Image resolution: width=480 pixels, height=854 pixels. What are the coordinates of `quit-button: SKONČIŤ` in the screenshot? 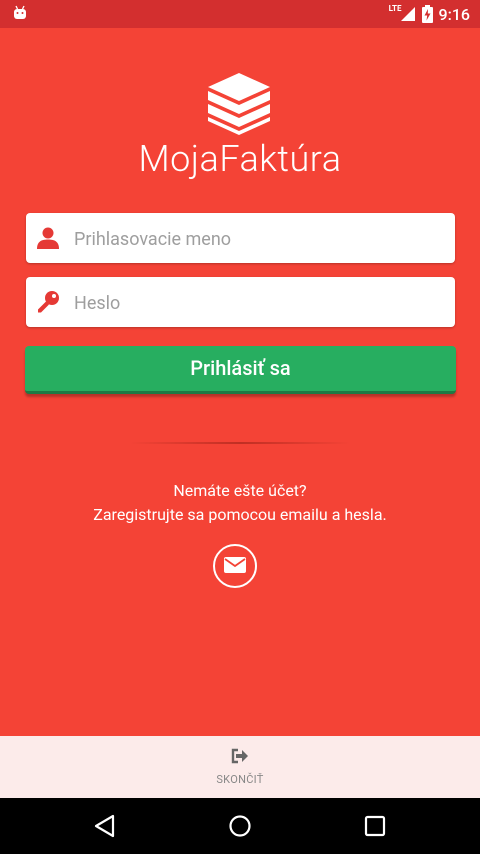 It's located at (240, 767).